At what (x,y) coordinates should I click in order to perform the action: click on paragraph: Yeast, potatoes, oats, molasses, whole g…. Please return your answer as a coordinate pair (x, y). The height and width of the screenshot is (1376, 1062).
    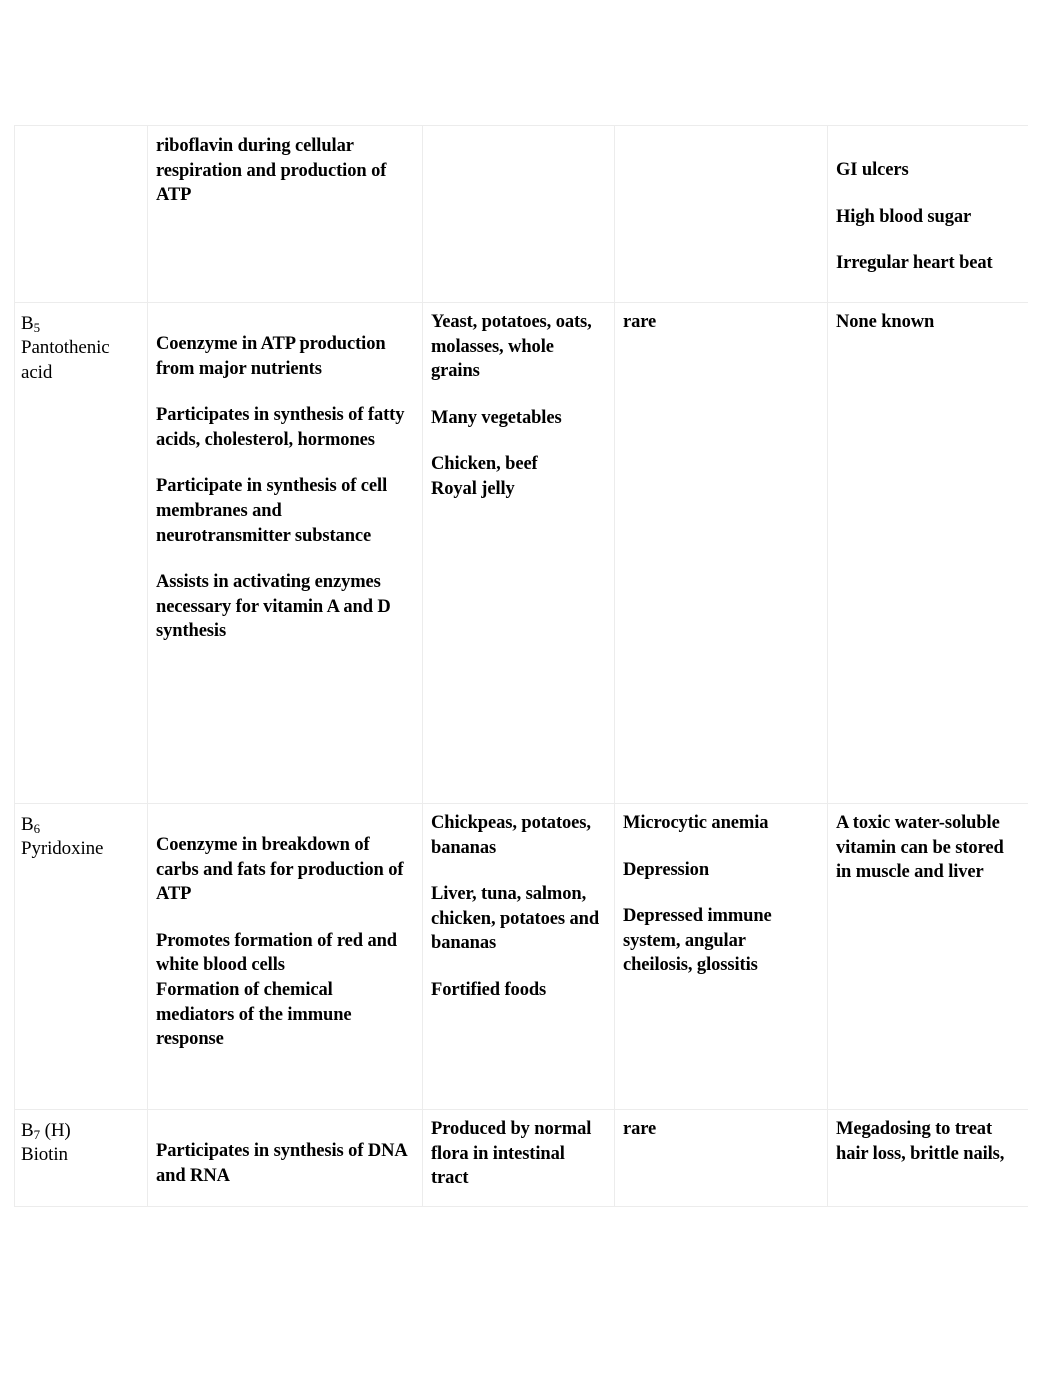
    Looking at the image, I should click on (511, 347).